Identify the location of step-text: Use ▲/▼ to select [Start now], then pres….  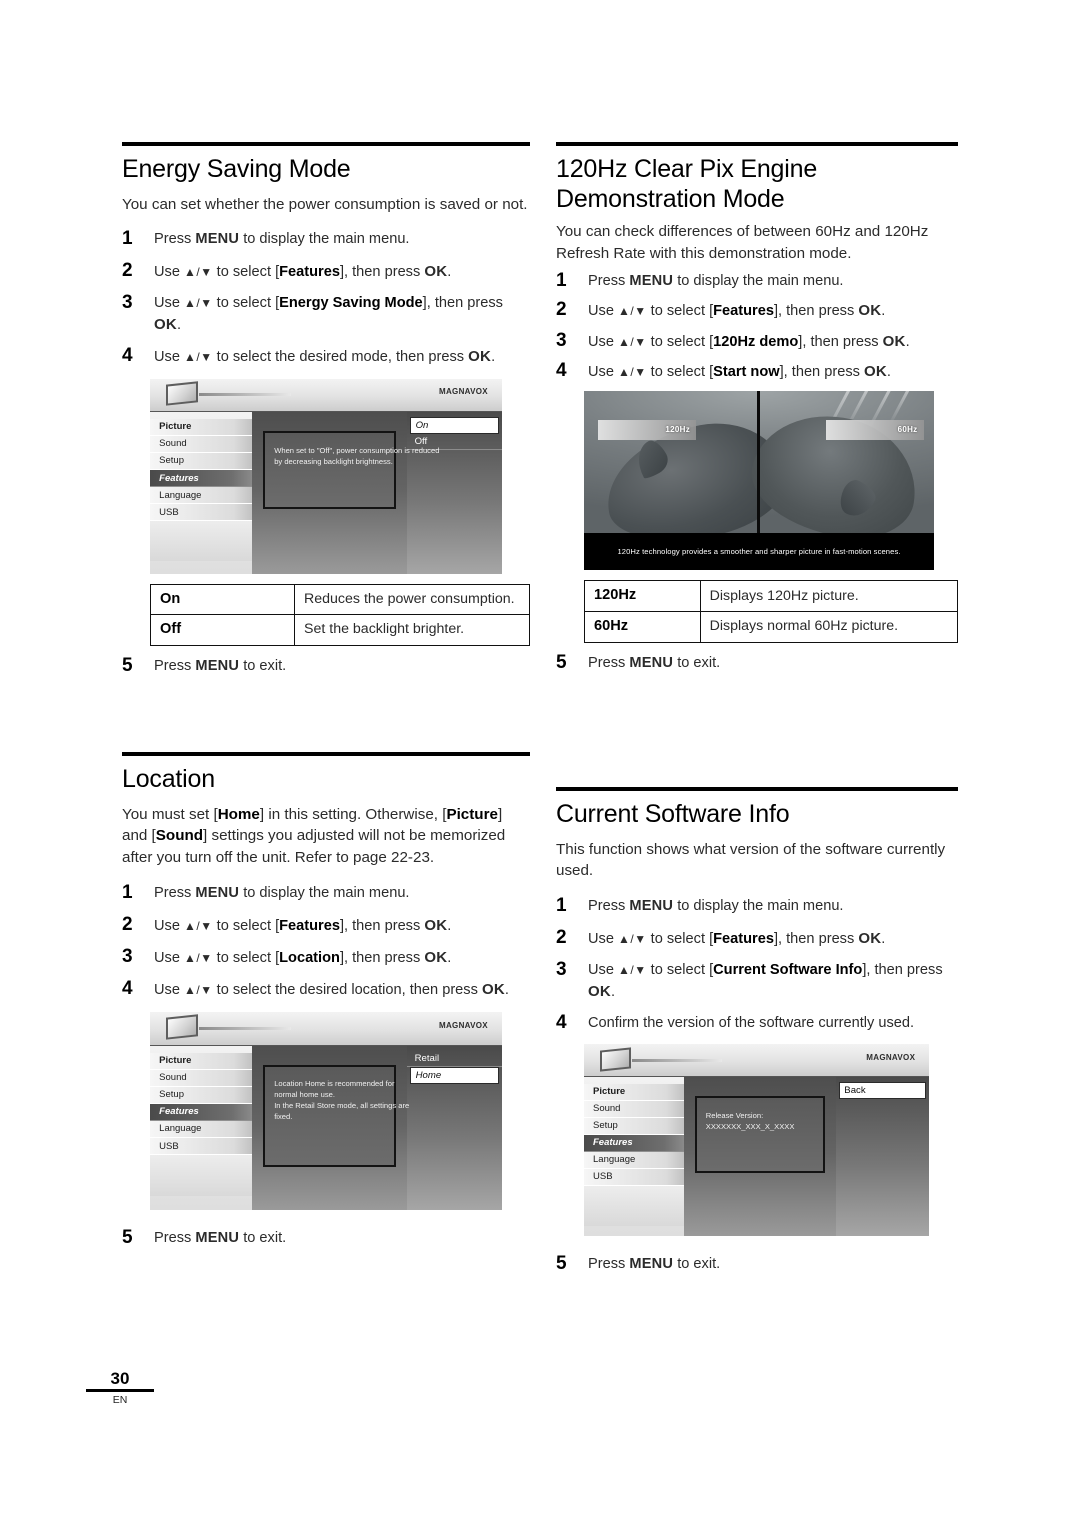
(739, 372).